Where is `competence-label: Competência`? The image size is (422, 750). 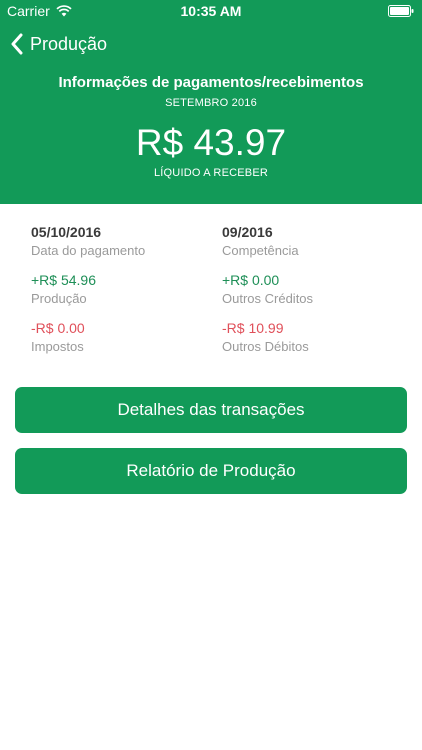
competence-label: Competência is located at coordinates (260, 250).